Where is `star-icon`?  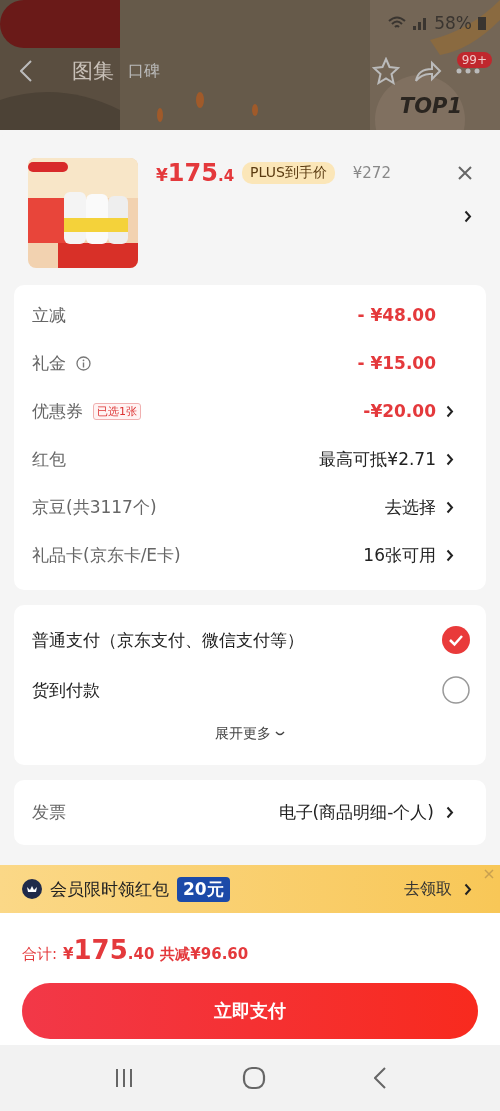
star-icon is located at coordinates (386, 71).